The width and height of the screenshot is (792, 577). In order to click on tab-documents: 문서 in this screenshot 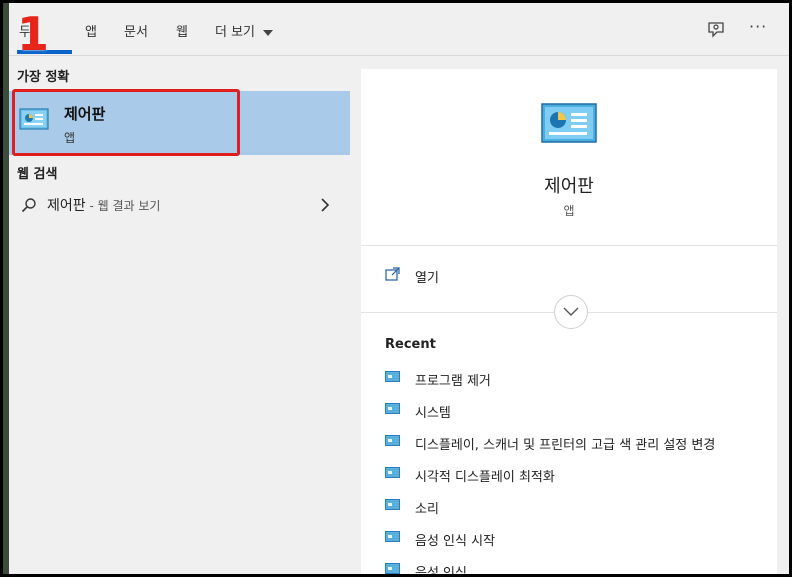, I will do `click(136, 30)`.